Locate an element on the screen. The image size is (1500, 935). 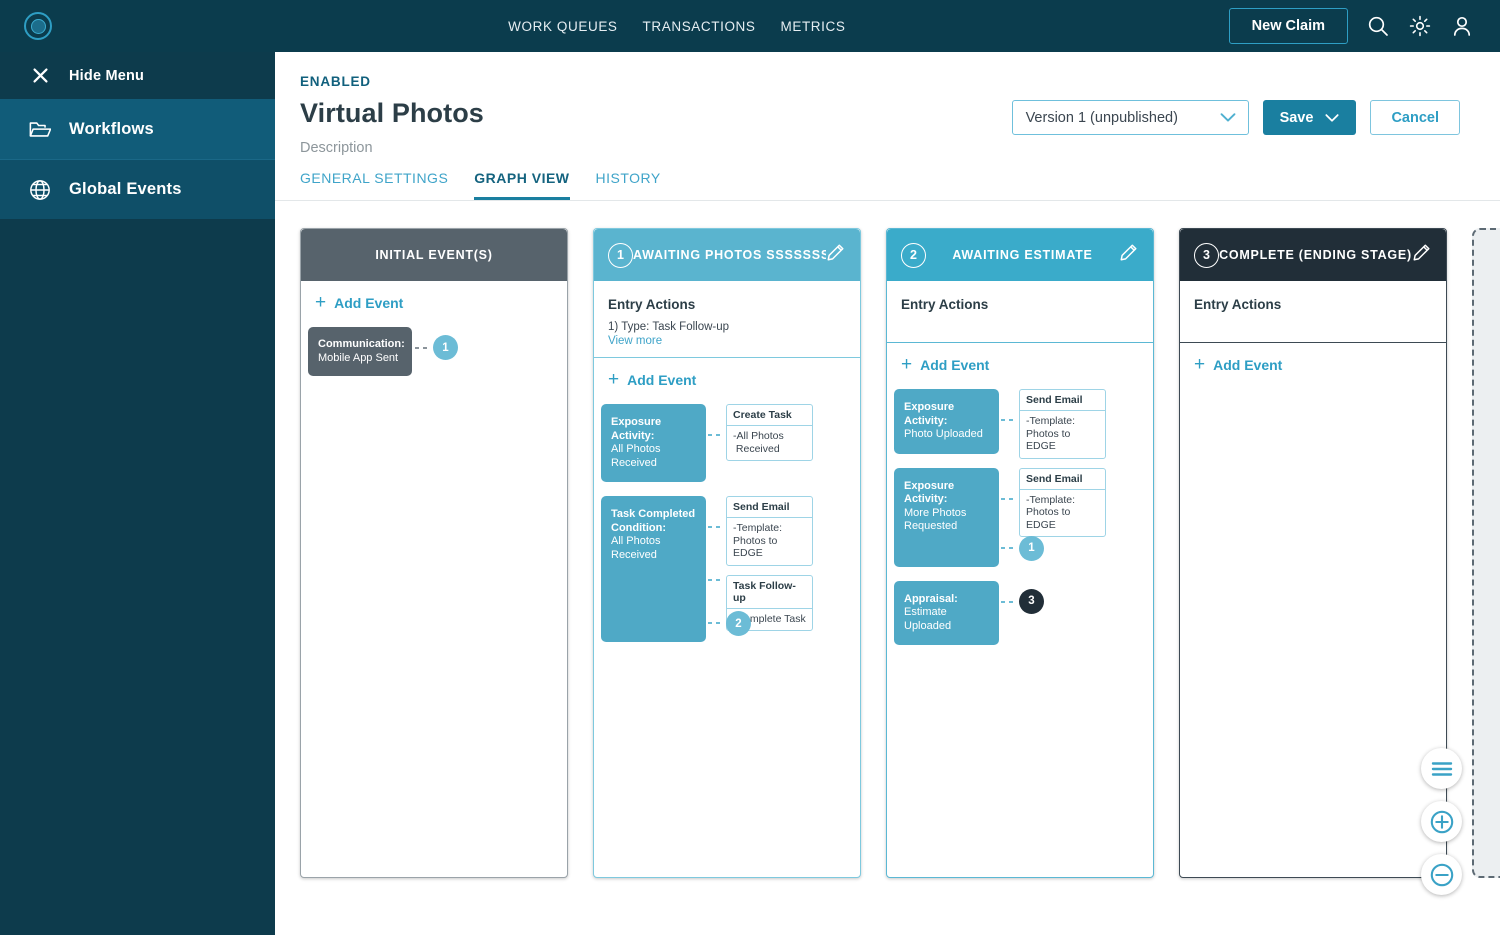
event-node-title: Communication: is located at coordinates (361, 344).